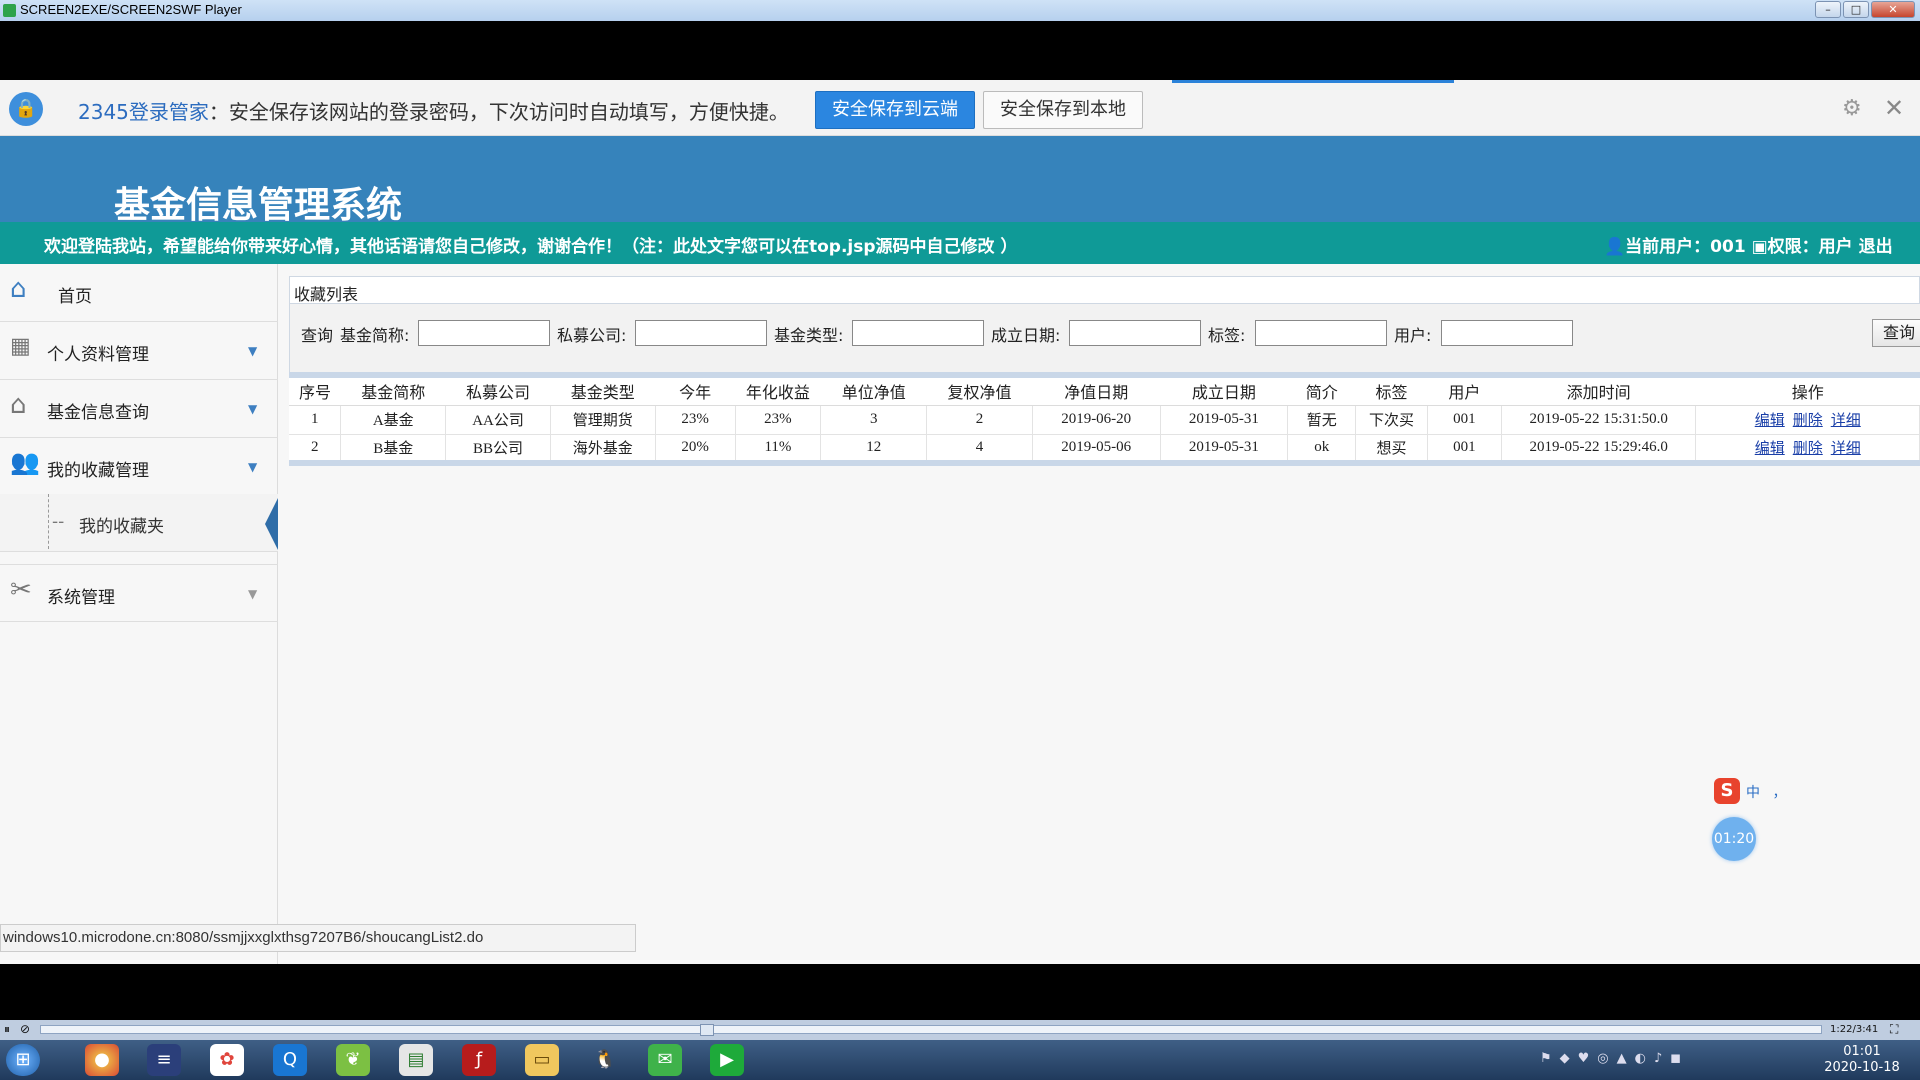  I want to click on qq-icon: 🐧, so click(605, 1060).